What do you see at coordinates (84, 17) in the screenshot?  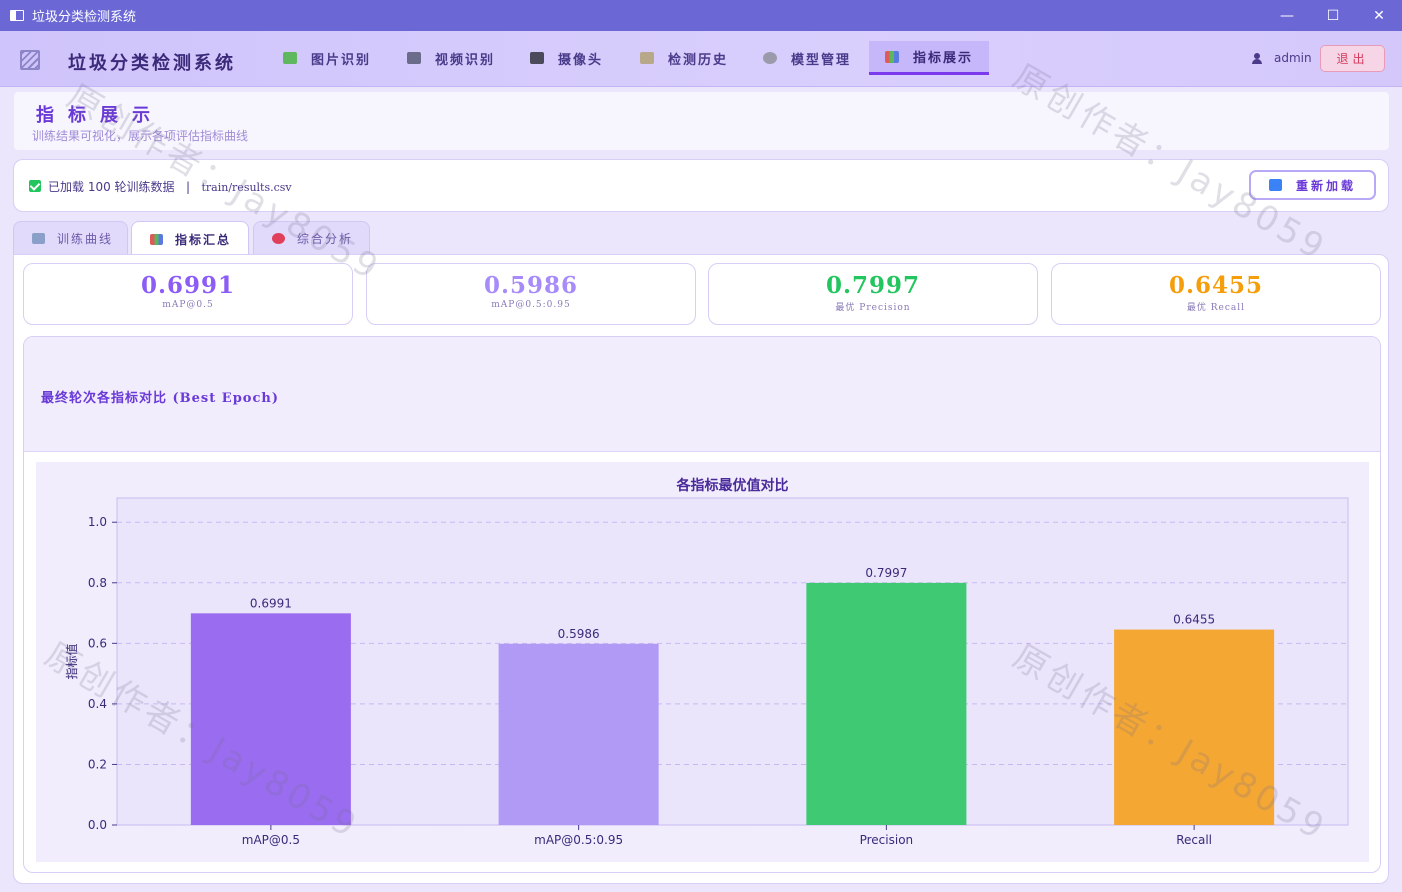 I see `window-title: 垃圾分类检测系统` at bounding box center [84, 17].